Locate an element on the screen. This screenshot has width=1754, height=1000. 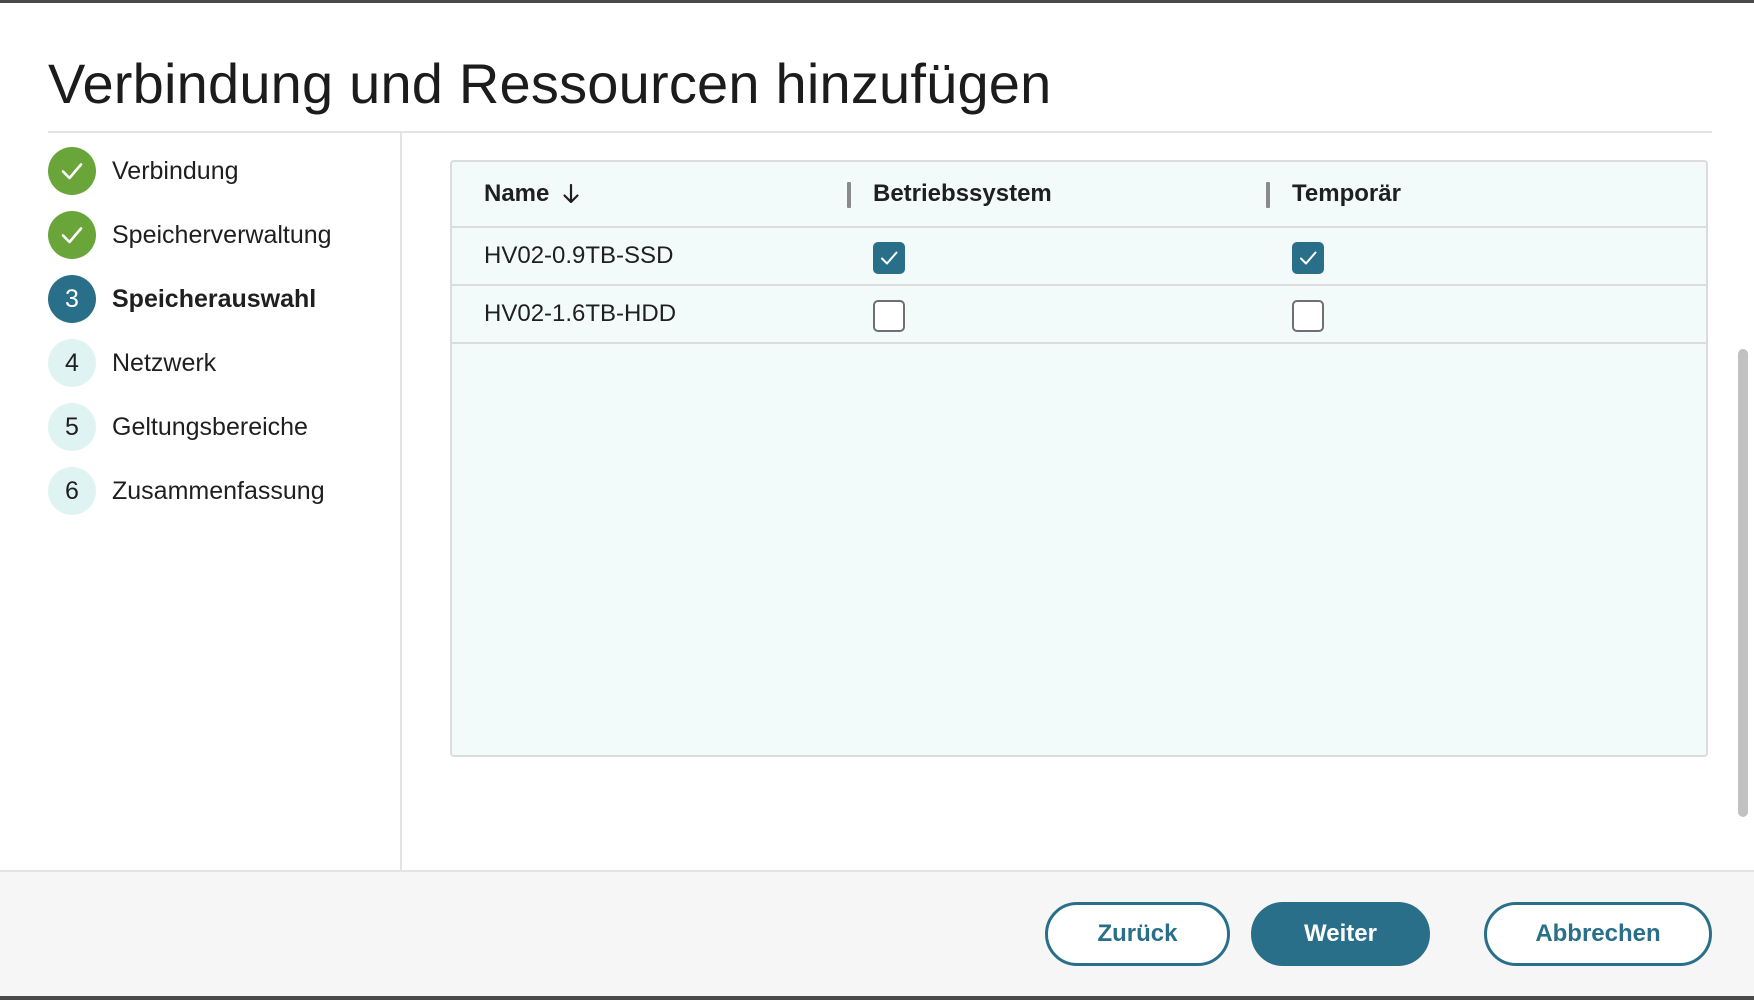
step-speicherauswahl: 3 Speicherauswahl is located at coordinates (182, 299).